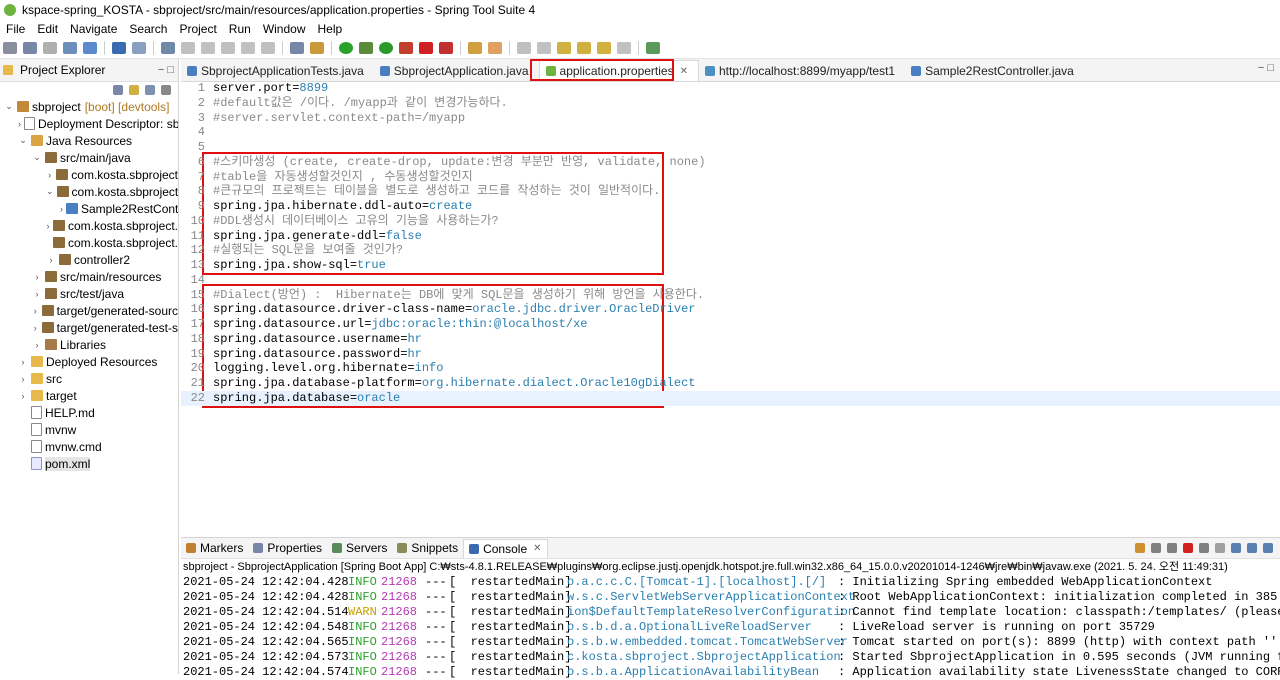  What do you see at coordinates (240, 29) in the screenshot?
I see `menu-run: Run` at bounding box center [240, 29].